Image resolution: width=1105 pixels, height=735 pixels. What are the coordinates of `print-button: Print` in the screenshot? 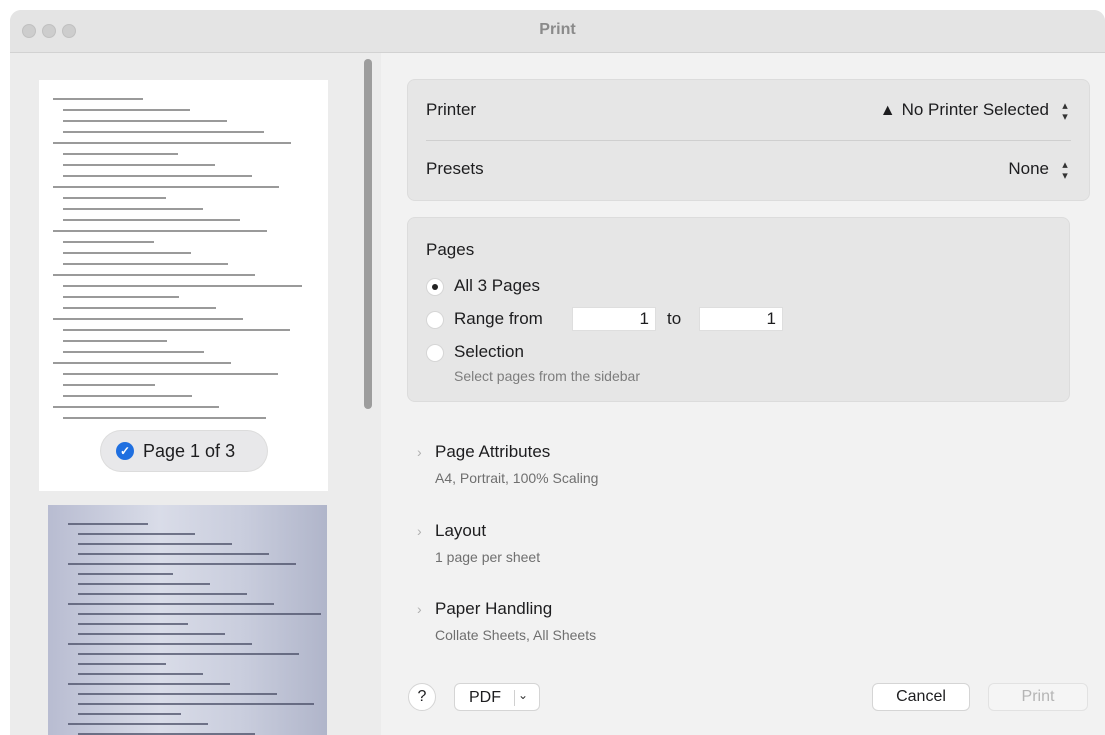 It's located at (1038, 697).